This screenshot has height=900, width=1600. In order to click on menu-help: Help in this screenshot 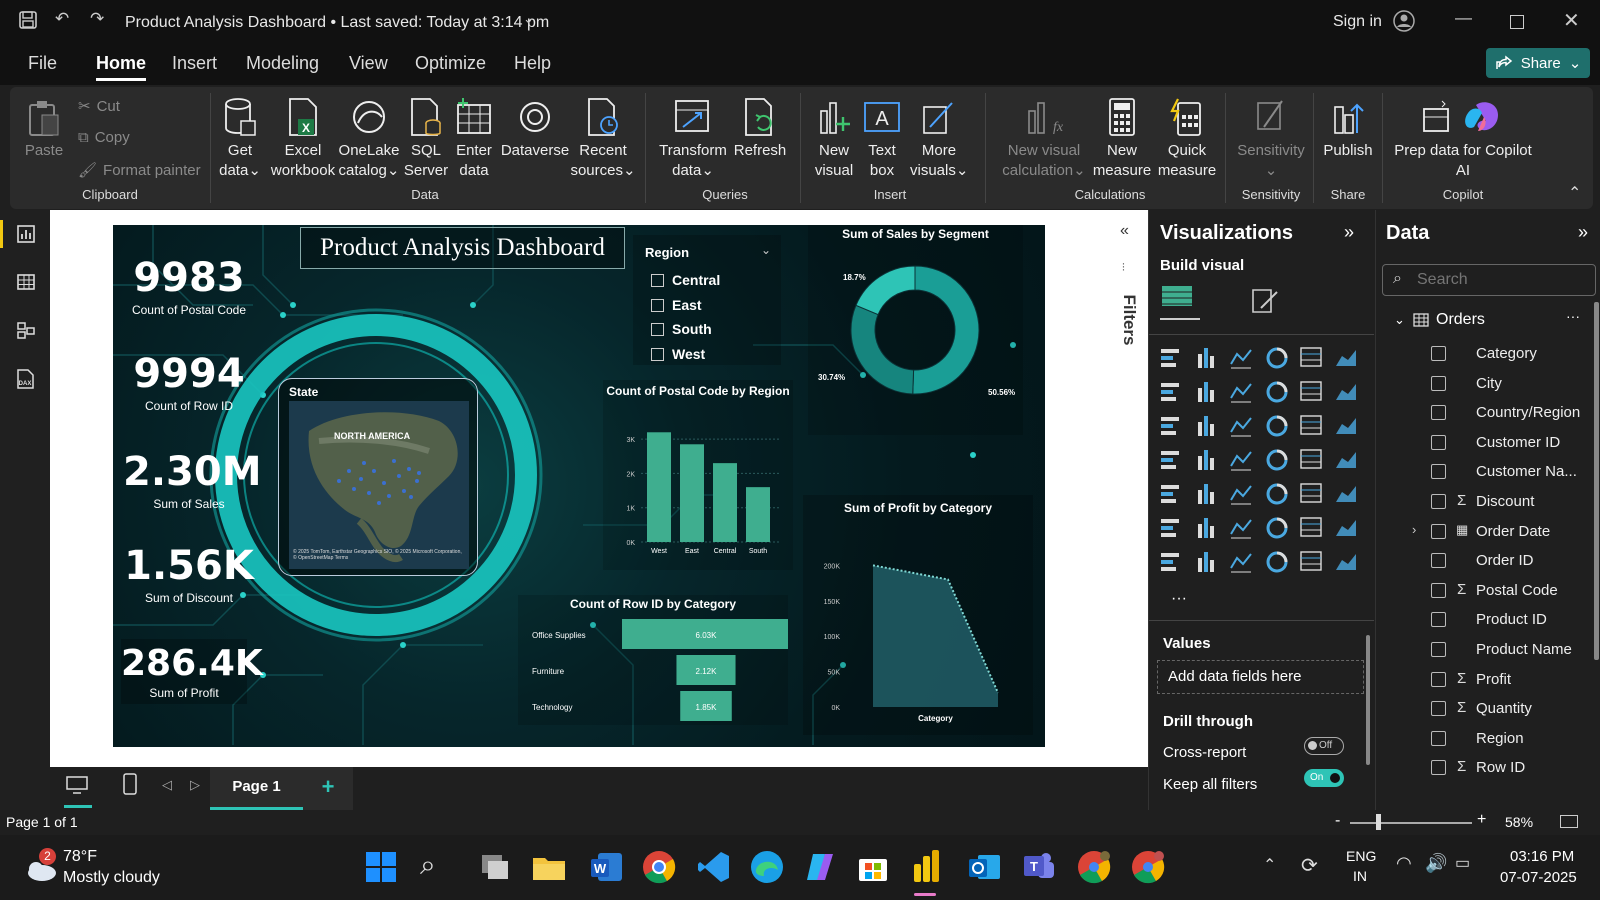, I will do `click(532, 63)`.